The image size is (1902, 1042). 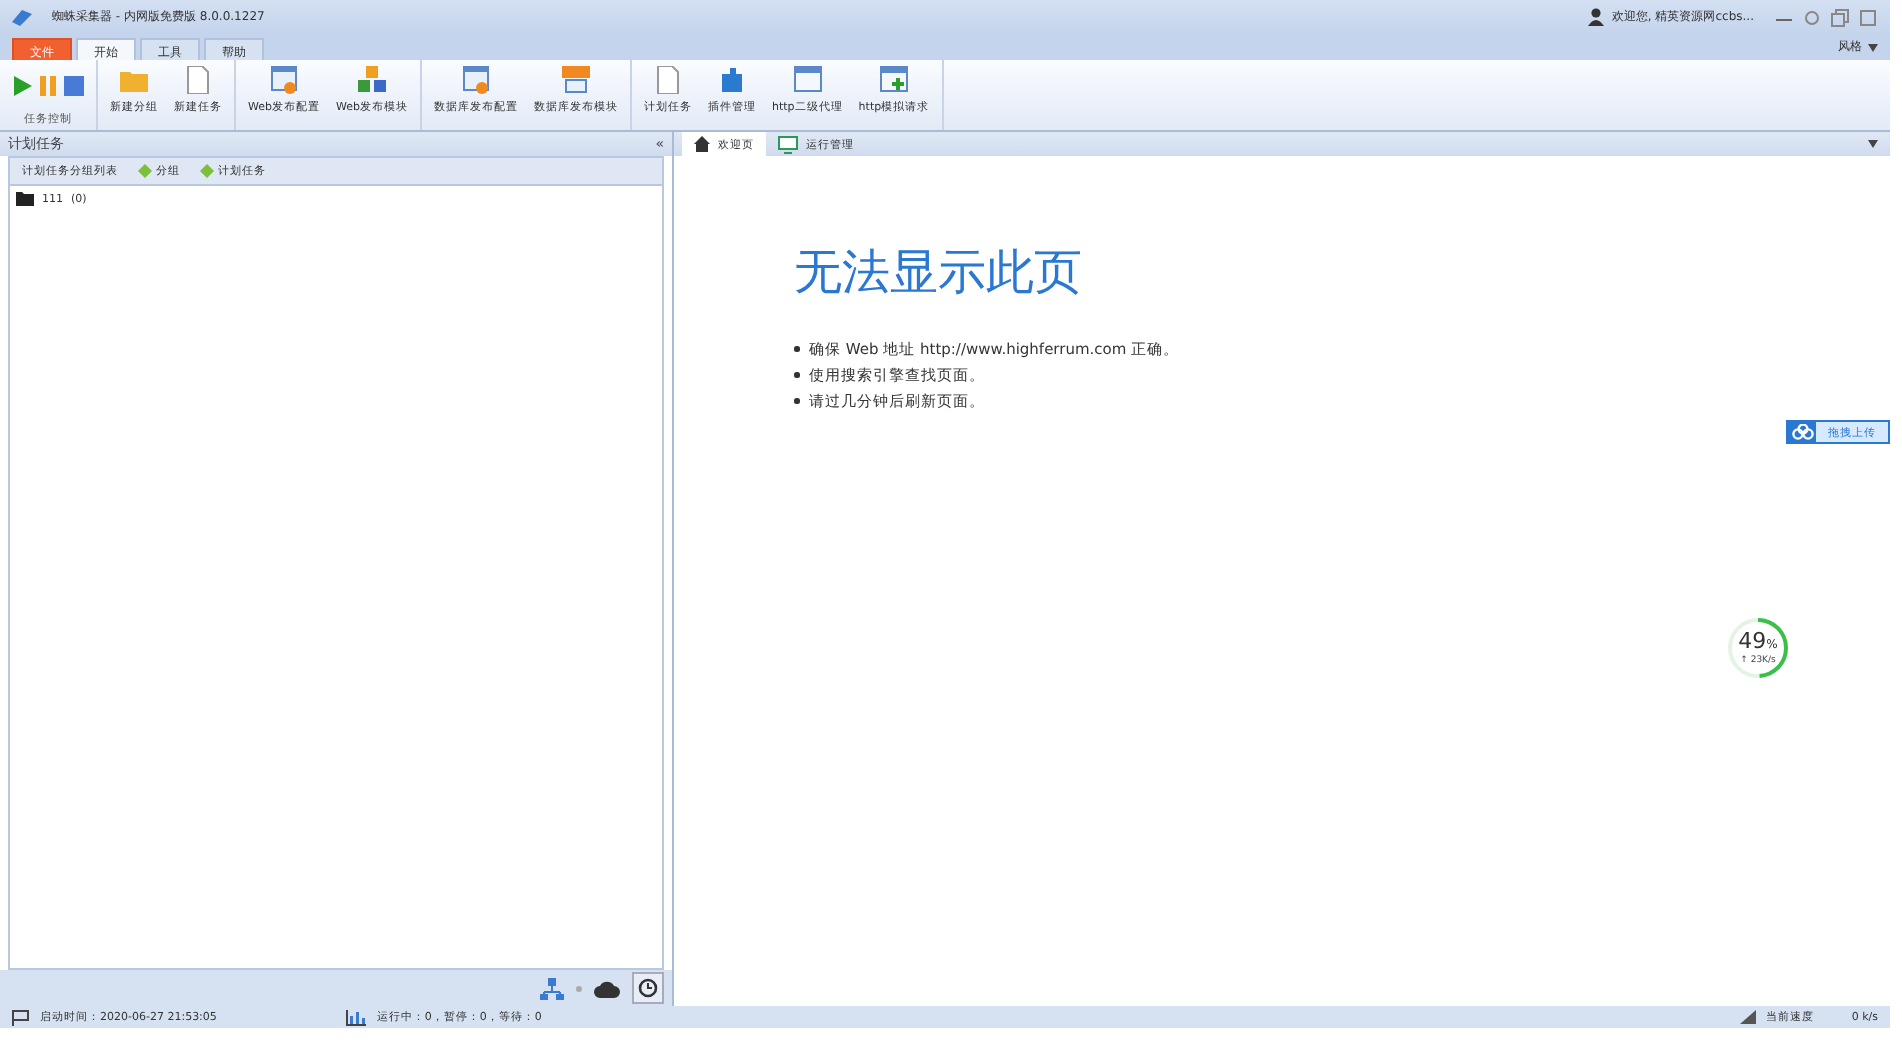 What do you see at coordinates (1873, 144) in the screenshot?
I see `dropdown-icon` at bounding box center [1873, 144].